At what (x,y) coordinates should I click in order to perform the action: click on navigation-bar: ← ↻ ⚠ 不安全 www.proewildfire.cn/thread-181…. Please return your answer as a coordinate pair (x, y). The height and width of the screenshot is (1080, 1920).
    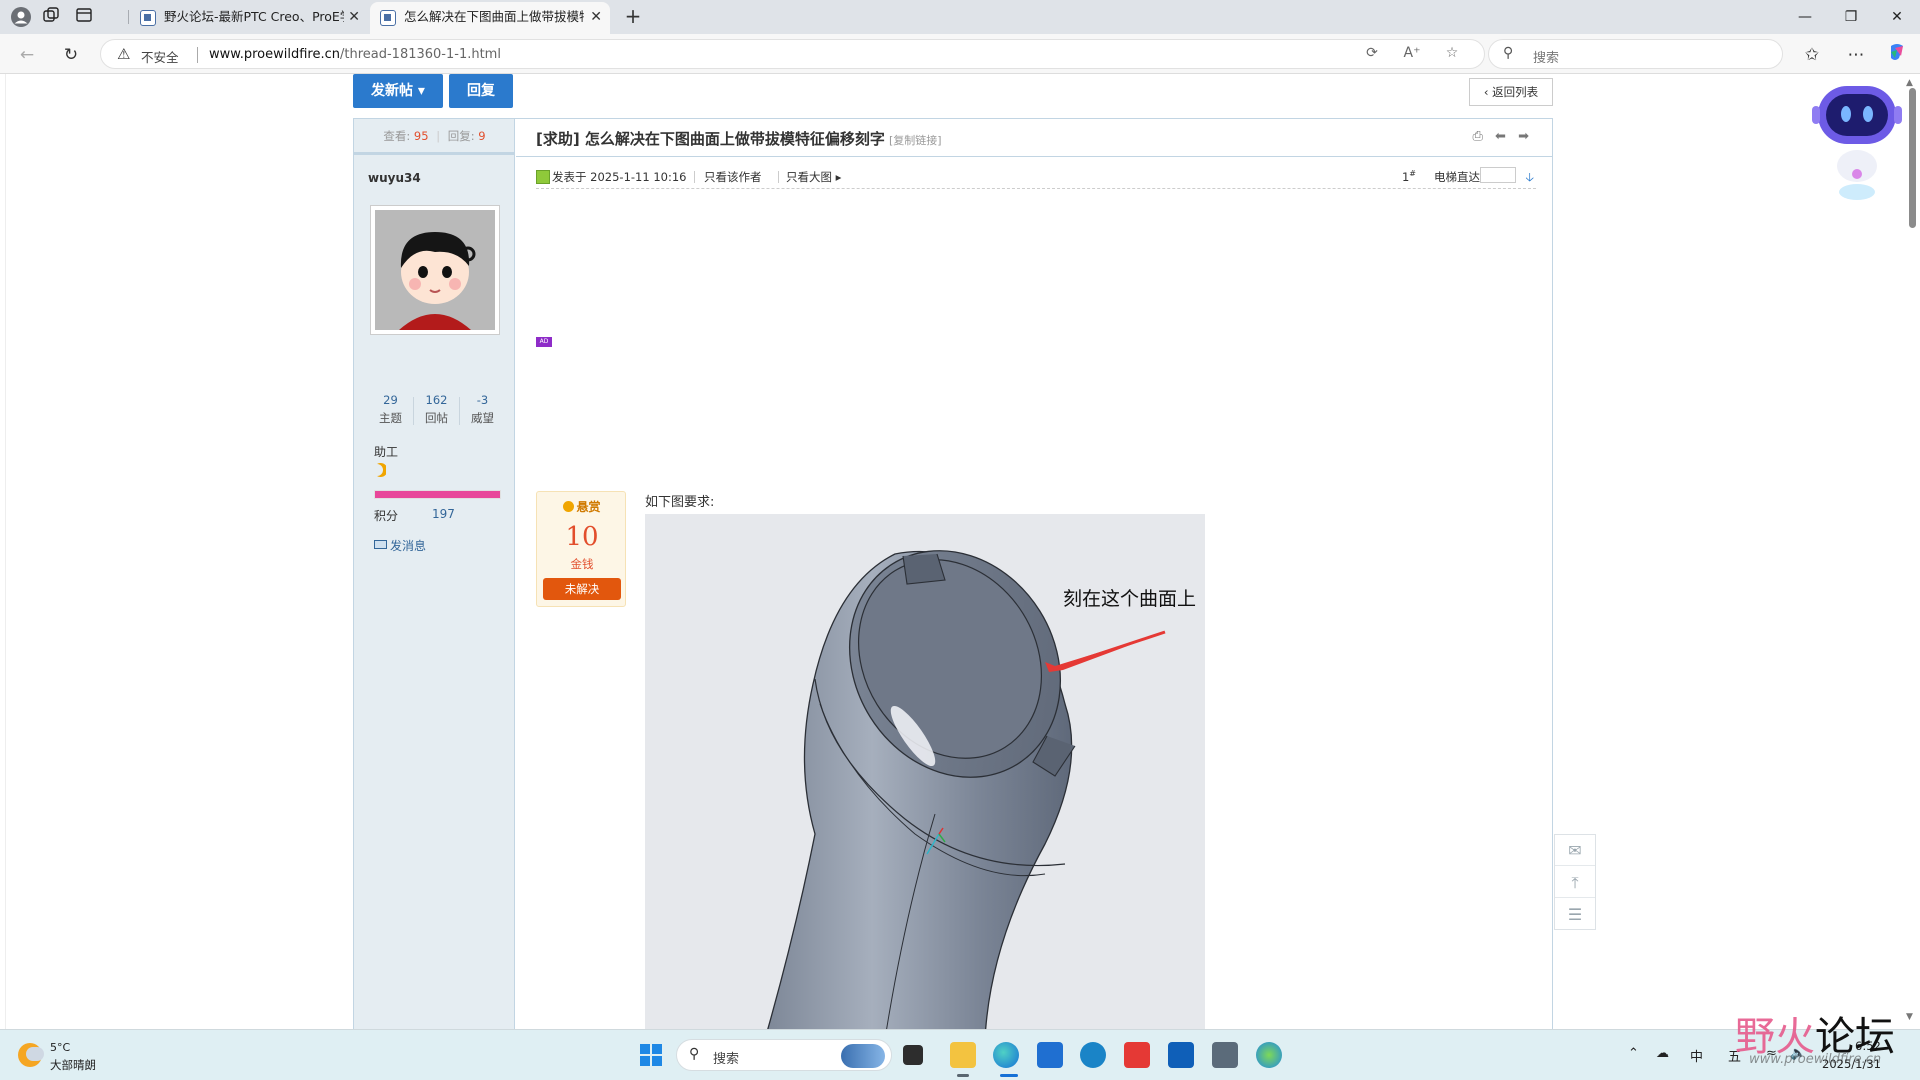
    Looking at the image, I should click on (960, 54).